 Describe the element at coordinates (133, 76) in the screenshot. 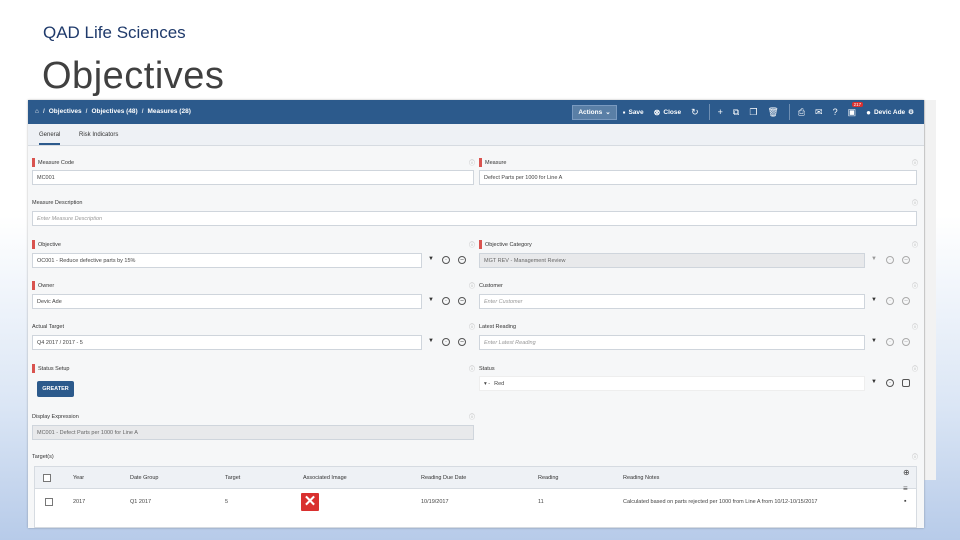

I see `slide-title: Objectives` at that location.